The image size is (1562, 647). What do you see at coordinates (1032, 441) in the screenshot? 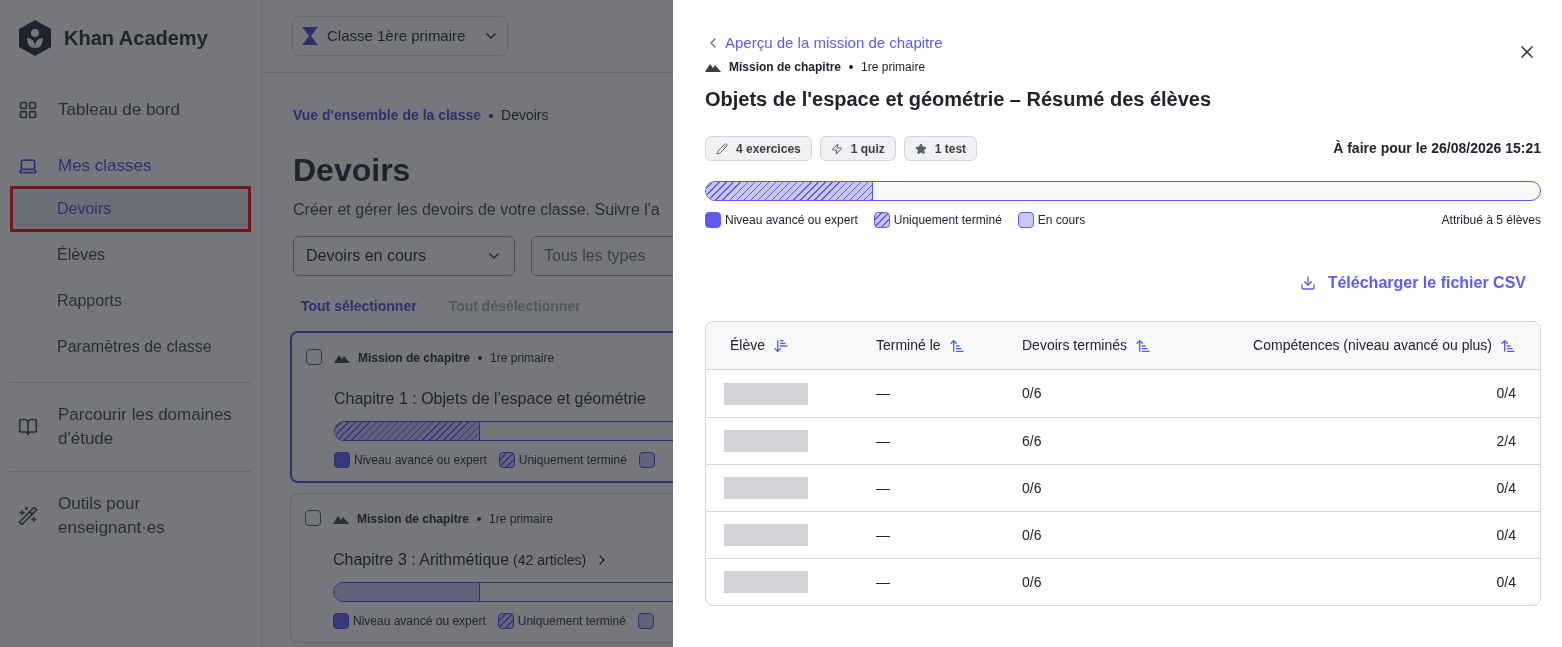
I see `table-cell-text: 6/6` at bounding box center [1032, 441].